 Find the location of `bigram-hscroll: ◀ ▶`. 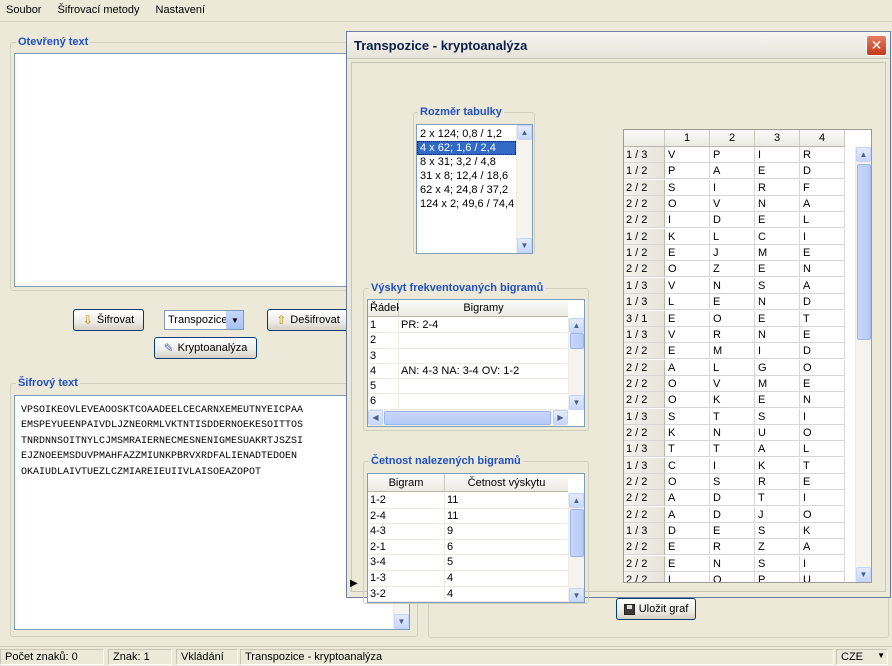

bigram-hscroll: ◀ ▶ is located at coordinates (468, 418).